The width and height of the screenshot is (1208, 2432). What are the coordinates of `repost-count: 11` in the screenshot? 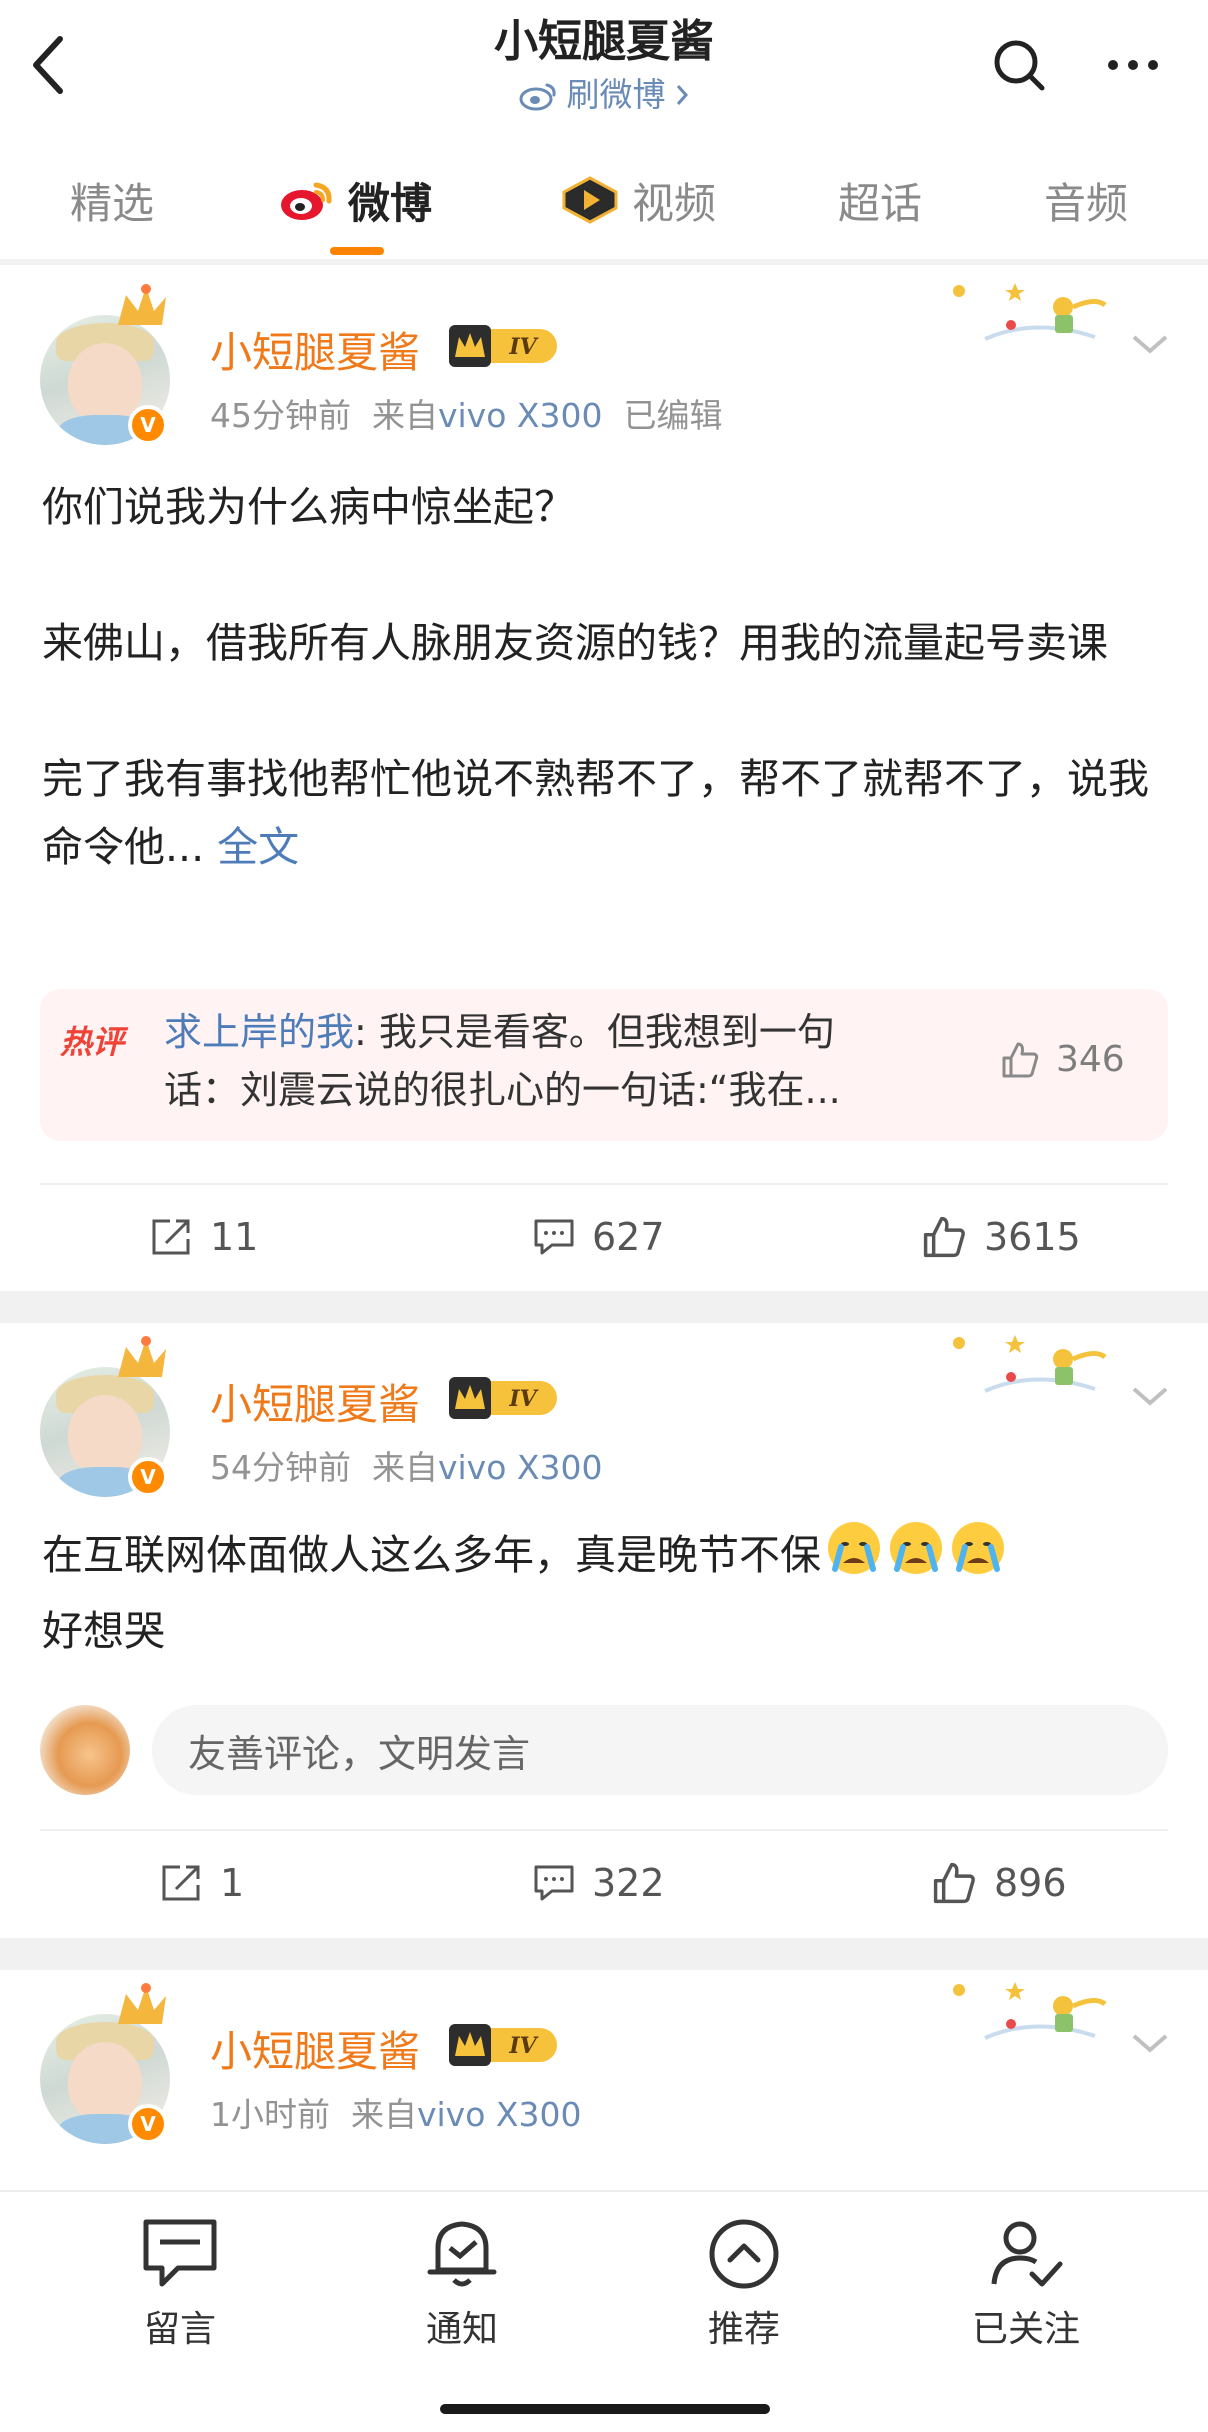 It's located at (234, 1237).